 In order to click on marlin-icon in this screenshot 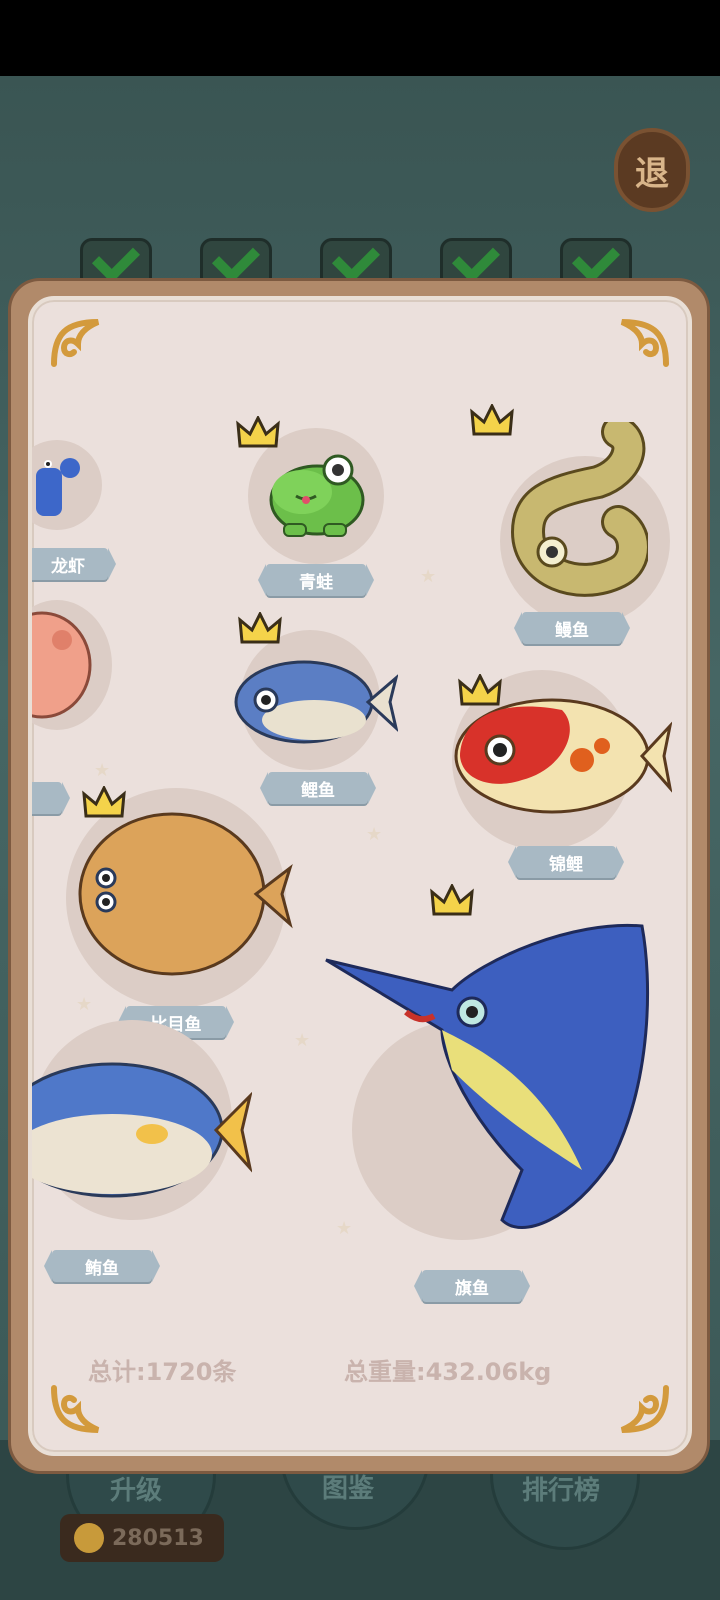, I will do `click(487, 1076)`.